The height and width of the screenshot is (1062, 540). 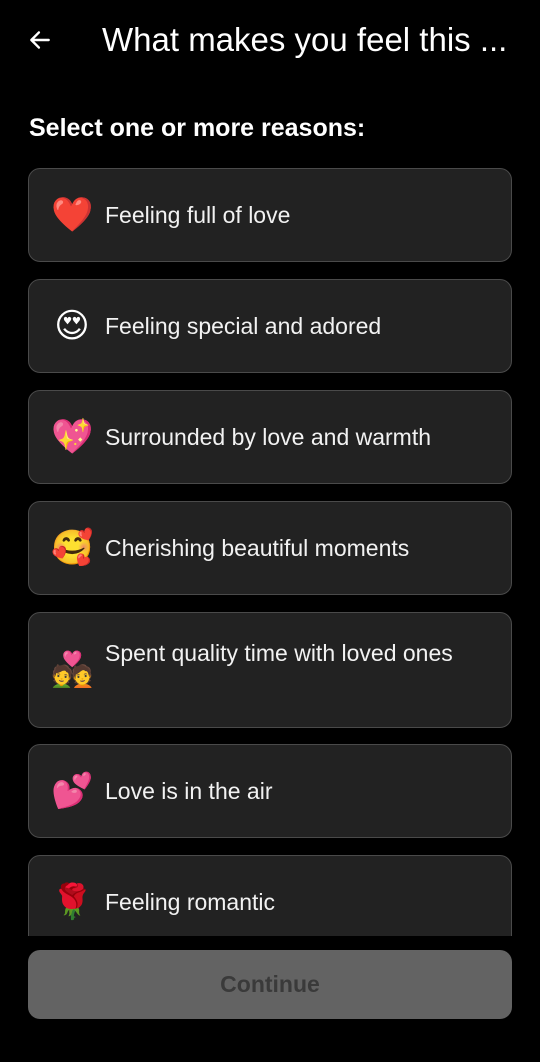 What do you see at coordinates (270, 984) in the screenshot?
I see `continue-button: Continue` at bounding box center [270, 984].